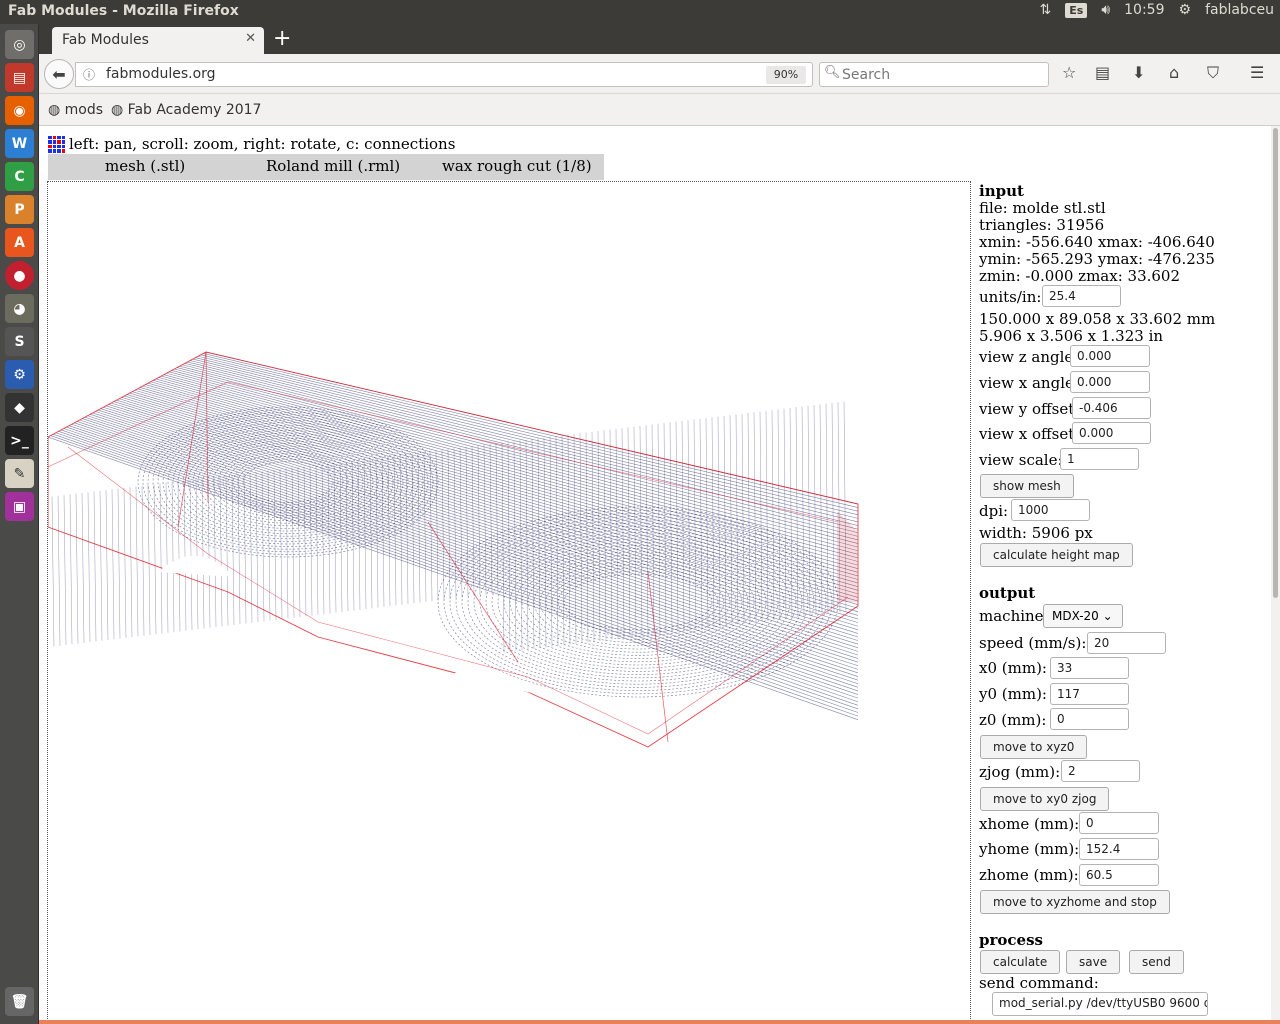 The height and width of the screenshot is (1024, 1280). Describe the element at coordinates (19, 440) in the screenshot. I see `terminal-icon: >_` at that location.